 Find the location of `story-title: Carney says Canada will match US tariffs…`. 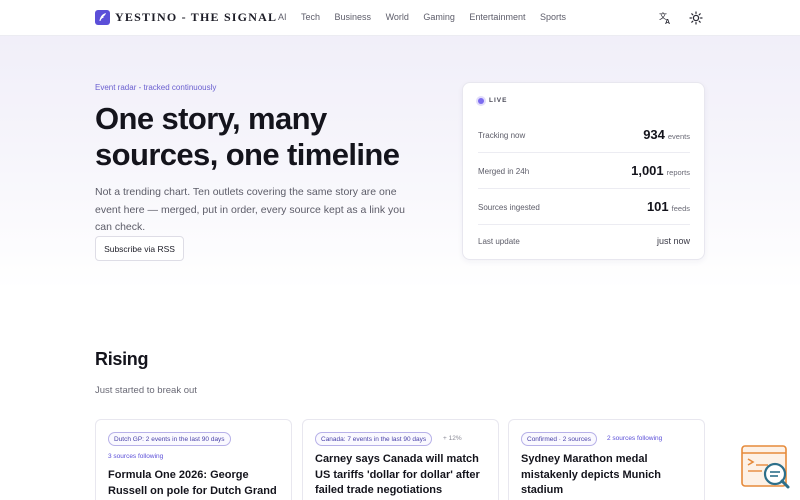

story-title: Carney says Canada will match US tariffs… is located at coordinates (403, 475).